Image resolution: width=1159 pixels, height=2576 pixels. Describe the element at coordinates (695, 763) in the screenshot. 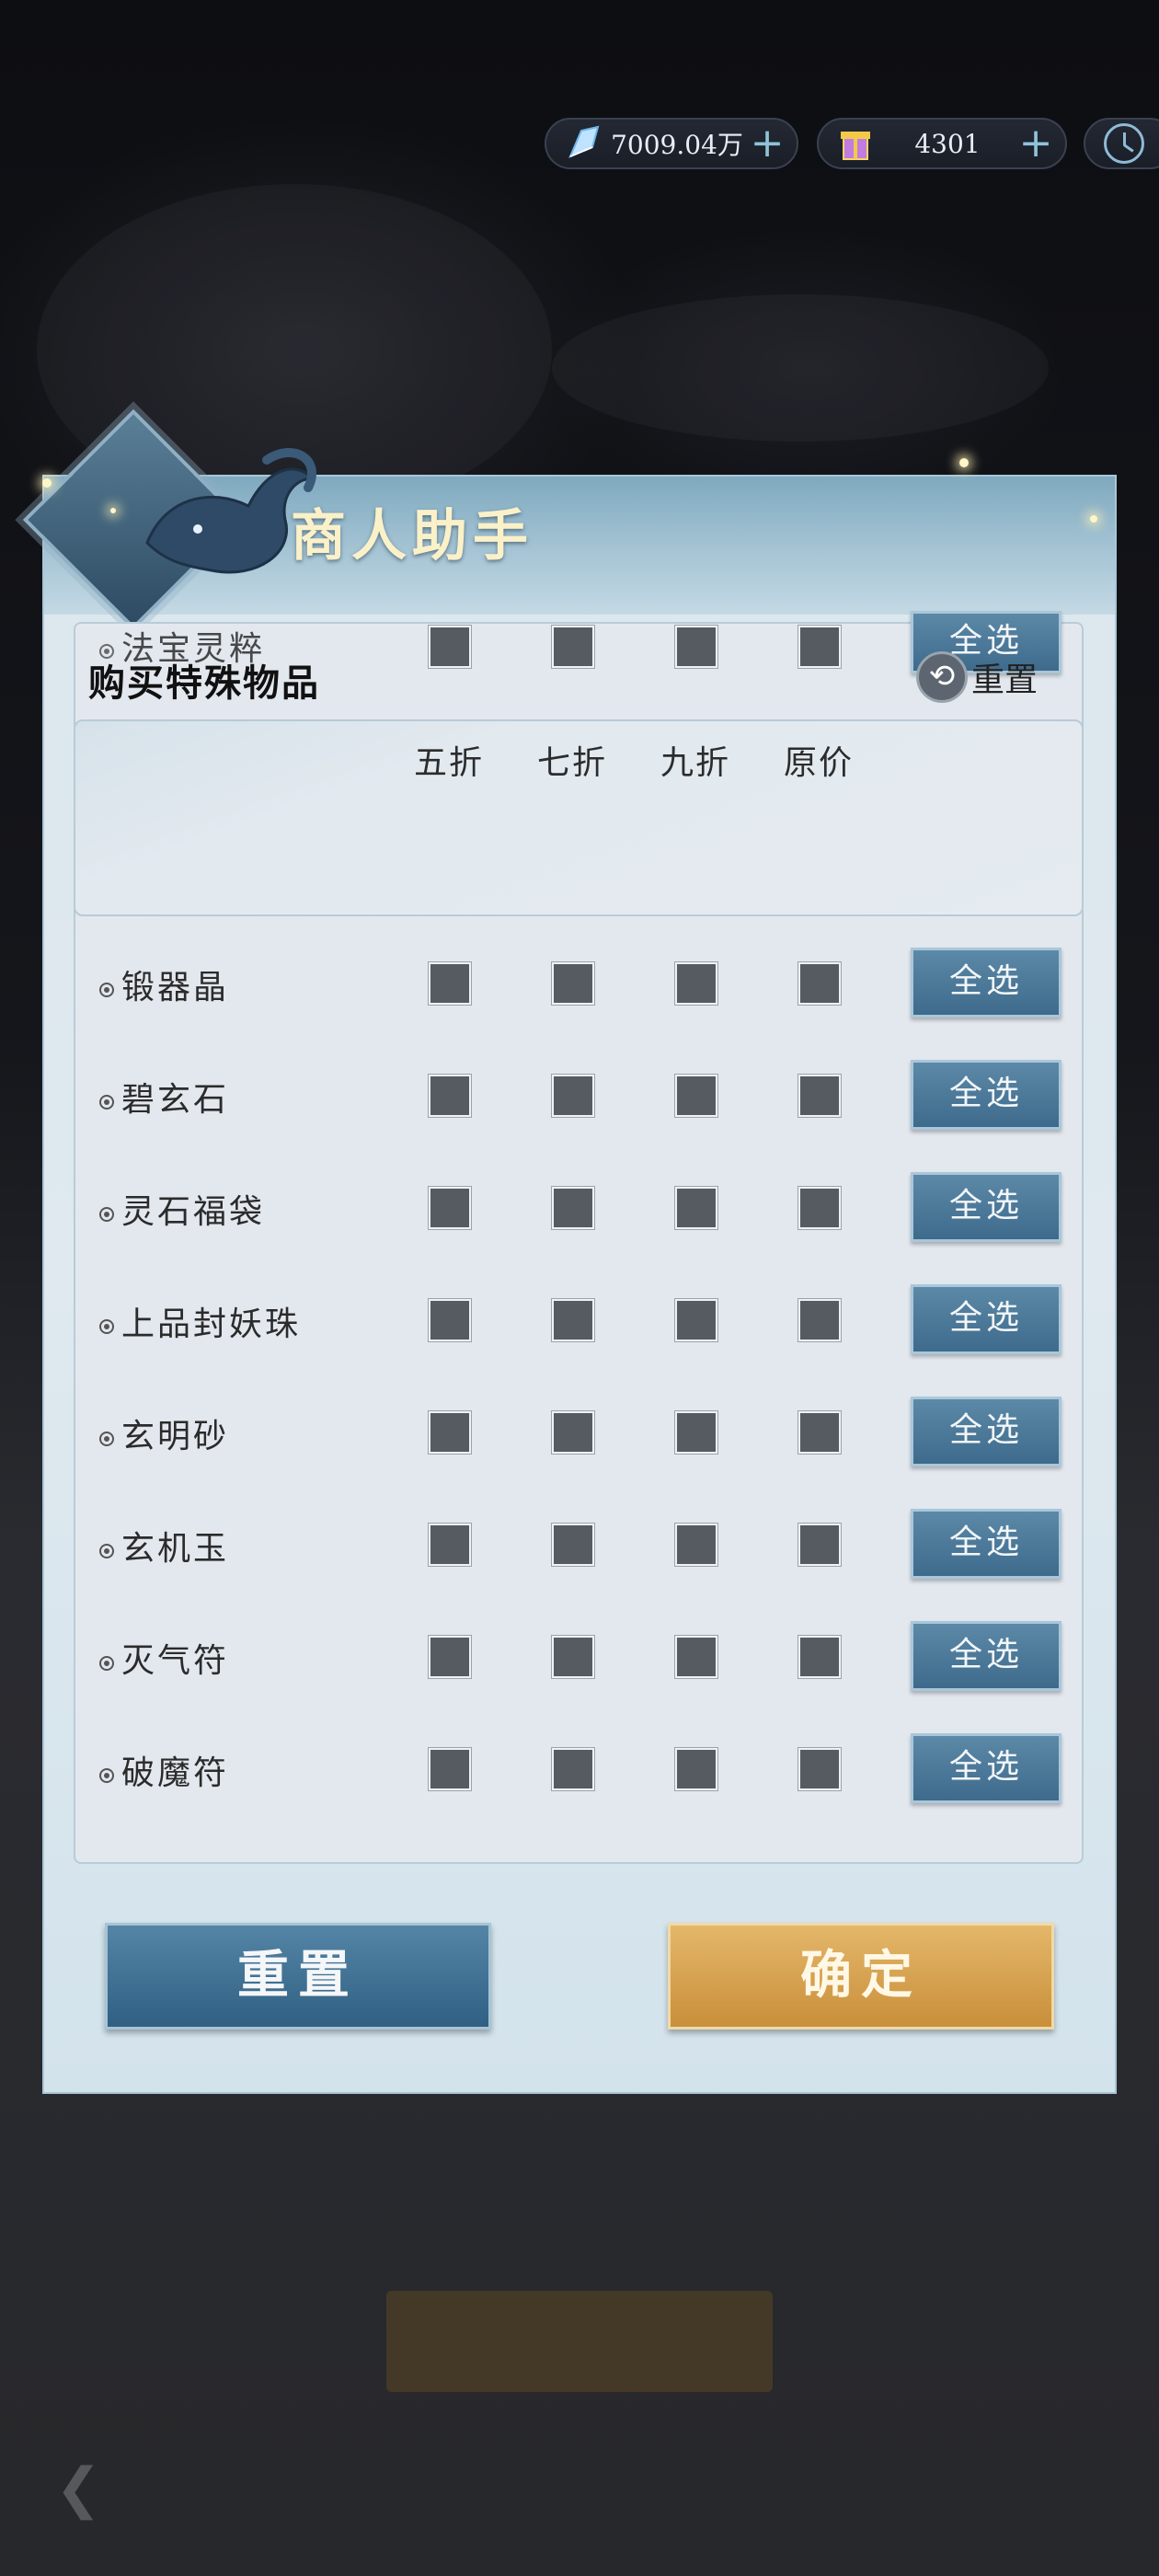

I see `column-90-price: 九折` at that location.